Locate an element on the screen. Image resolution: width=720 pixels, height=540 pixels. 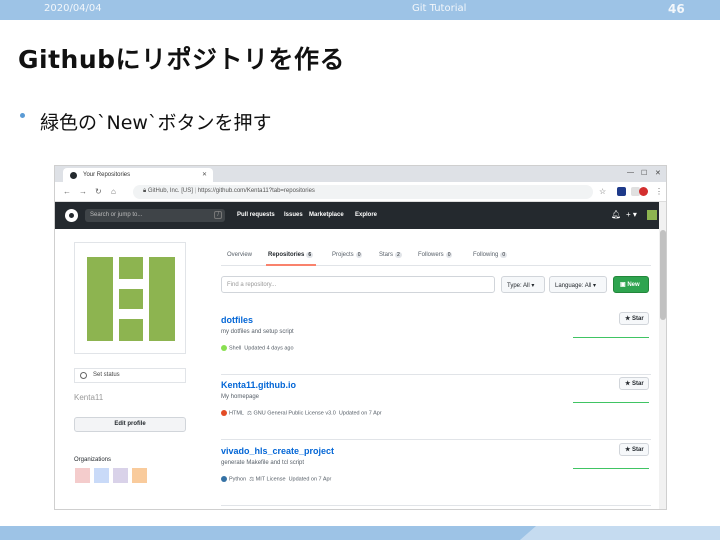
new-repository-button: ▣ New is located at coordinates (631, 284).